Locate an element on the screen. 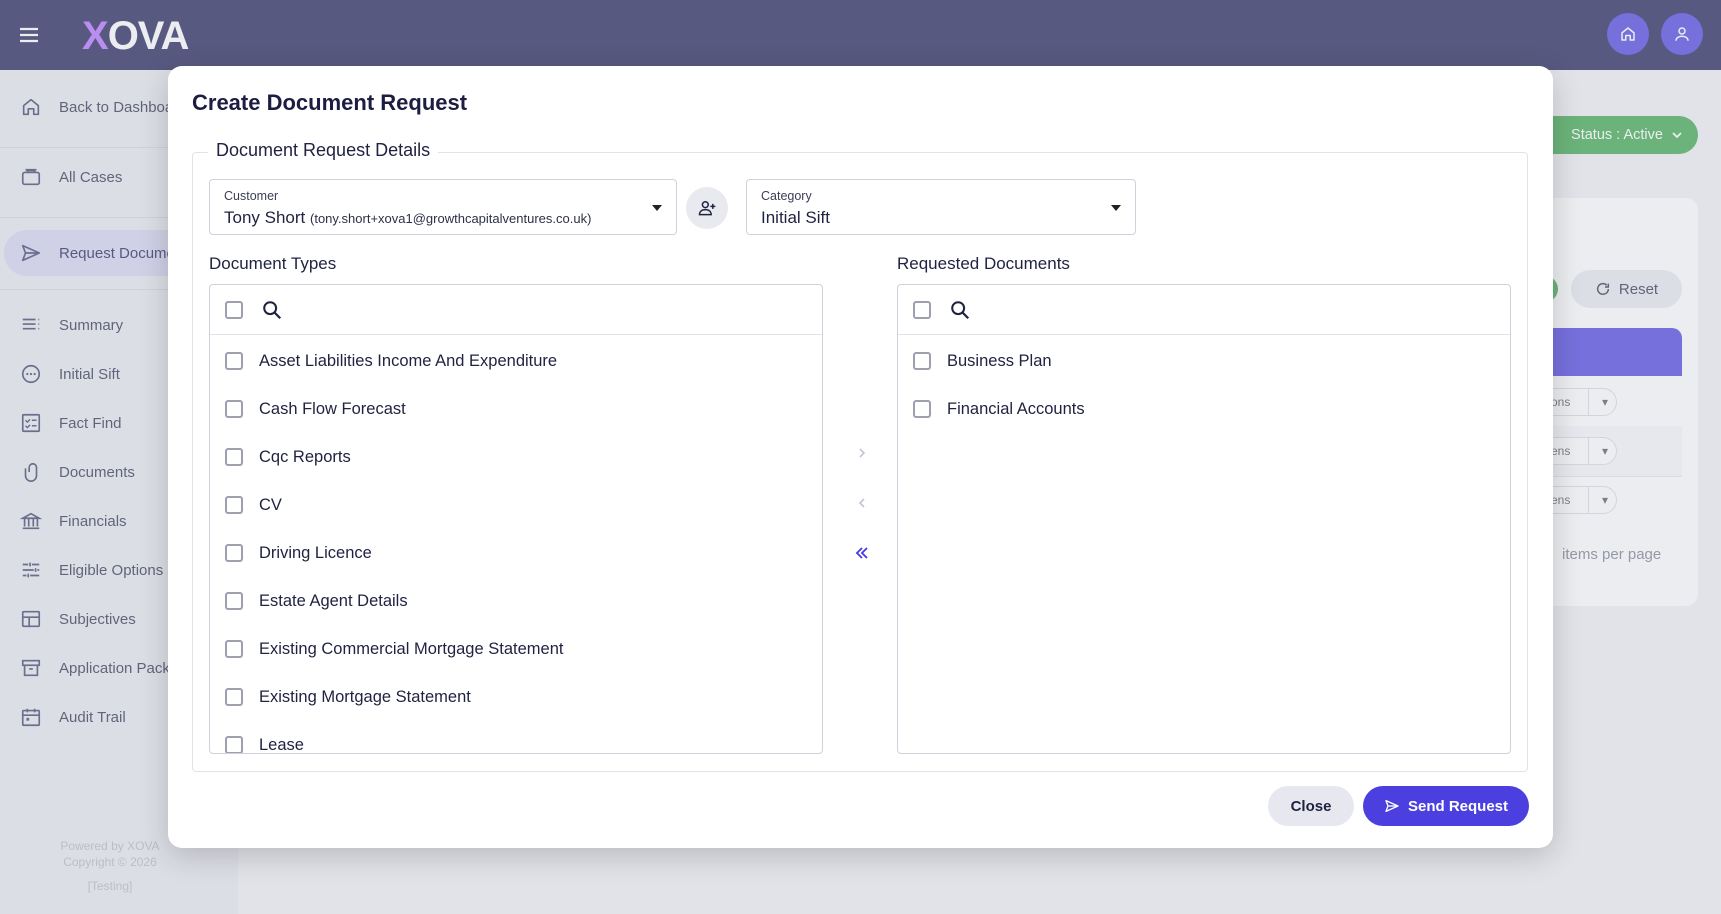 Image resolution: width=1721 pixels, height=914 pixels. send-icon is located at coordinates (1392, 806).